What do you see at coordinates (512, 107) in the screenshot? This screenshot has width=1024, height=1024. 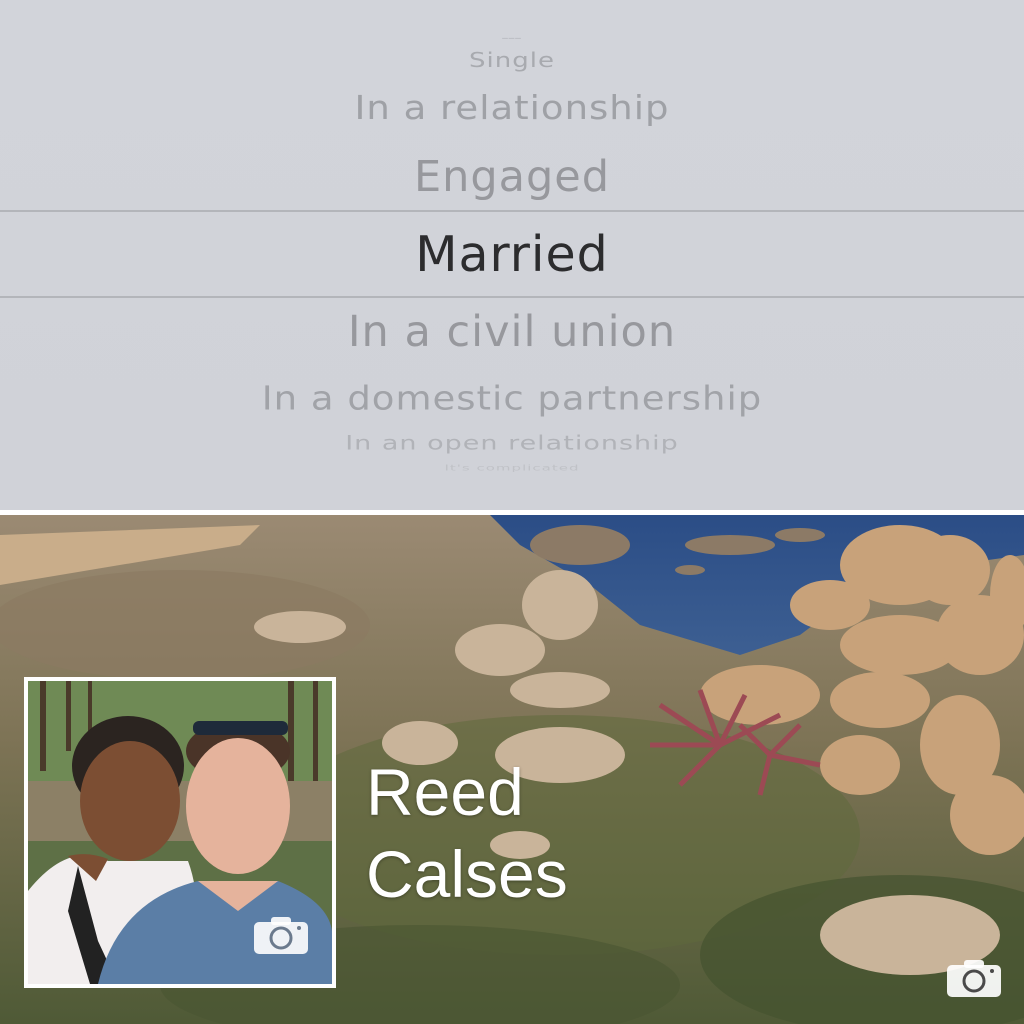 I see `picker-option-in-a-relationship: In a relationship` at bounding box center [512, 107].